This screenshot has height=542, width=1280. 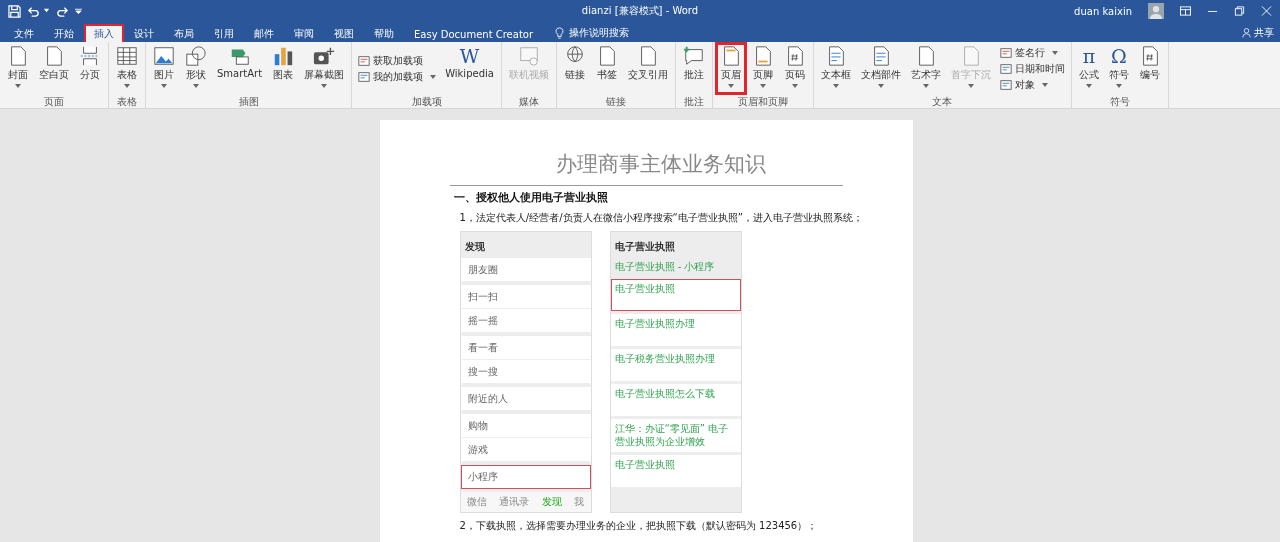 I want to click on ribbon-button: 文本框, so click(x=835, y=68).